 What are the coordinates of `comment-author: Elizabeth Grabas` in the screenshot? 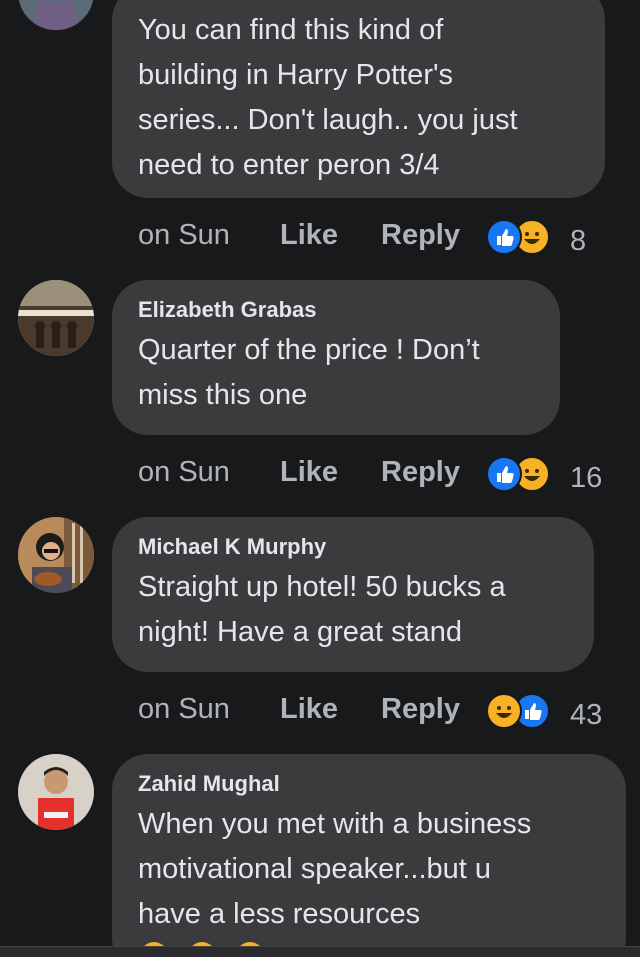 It's located at (336, 310).